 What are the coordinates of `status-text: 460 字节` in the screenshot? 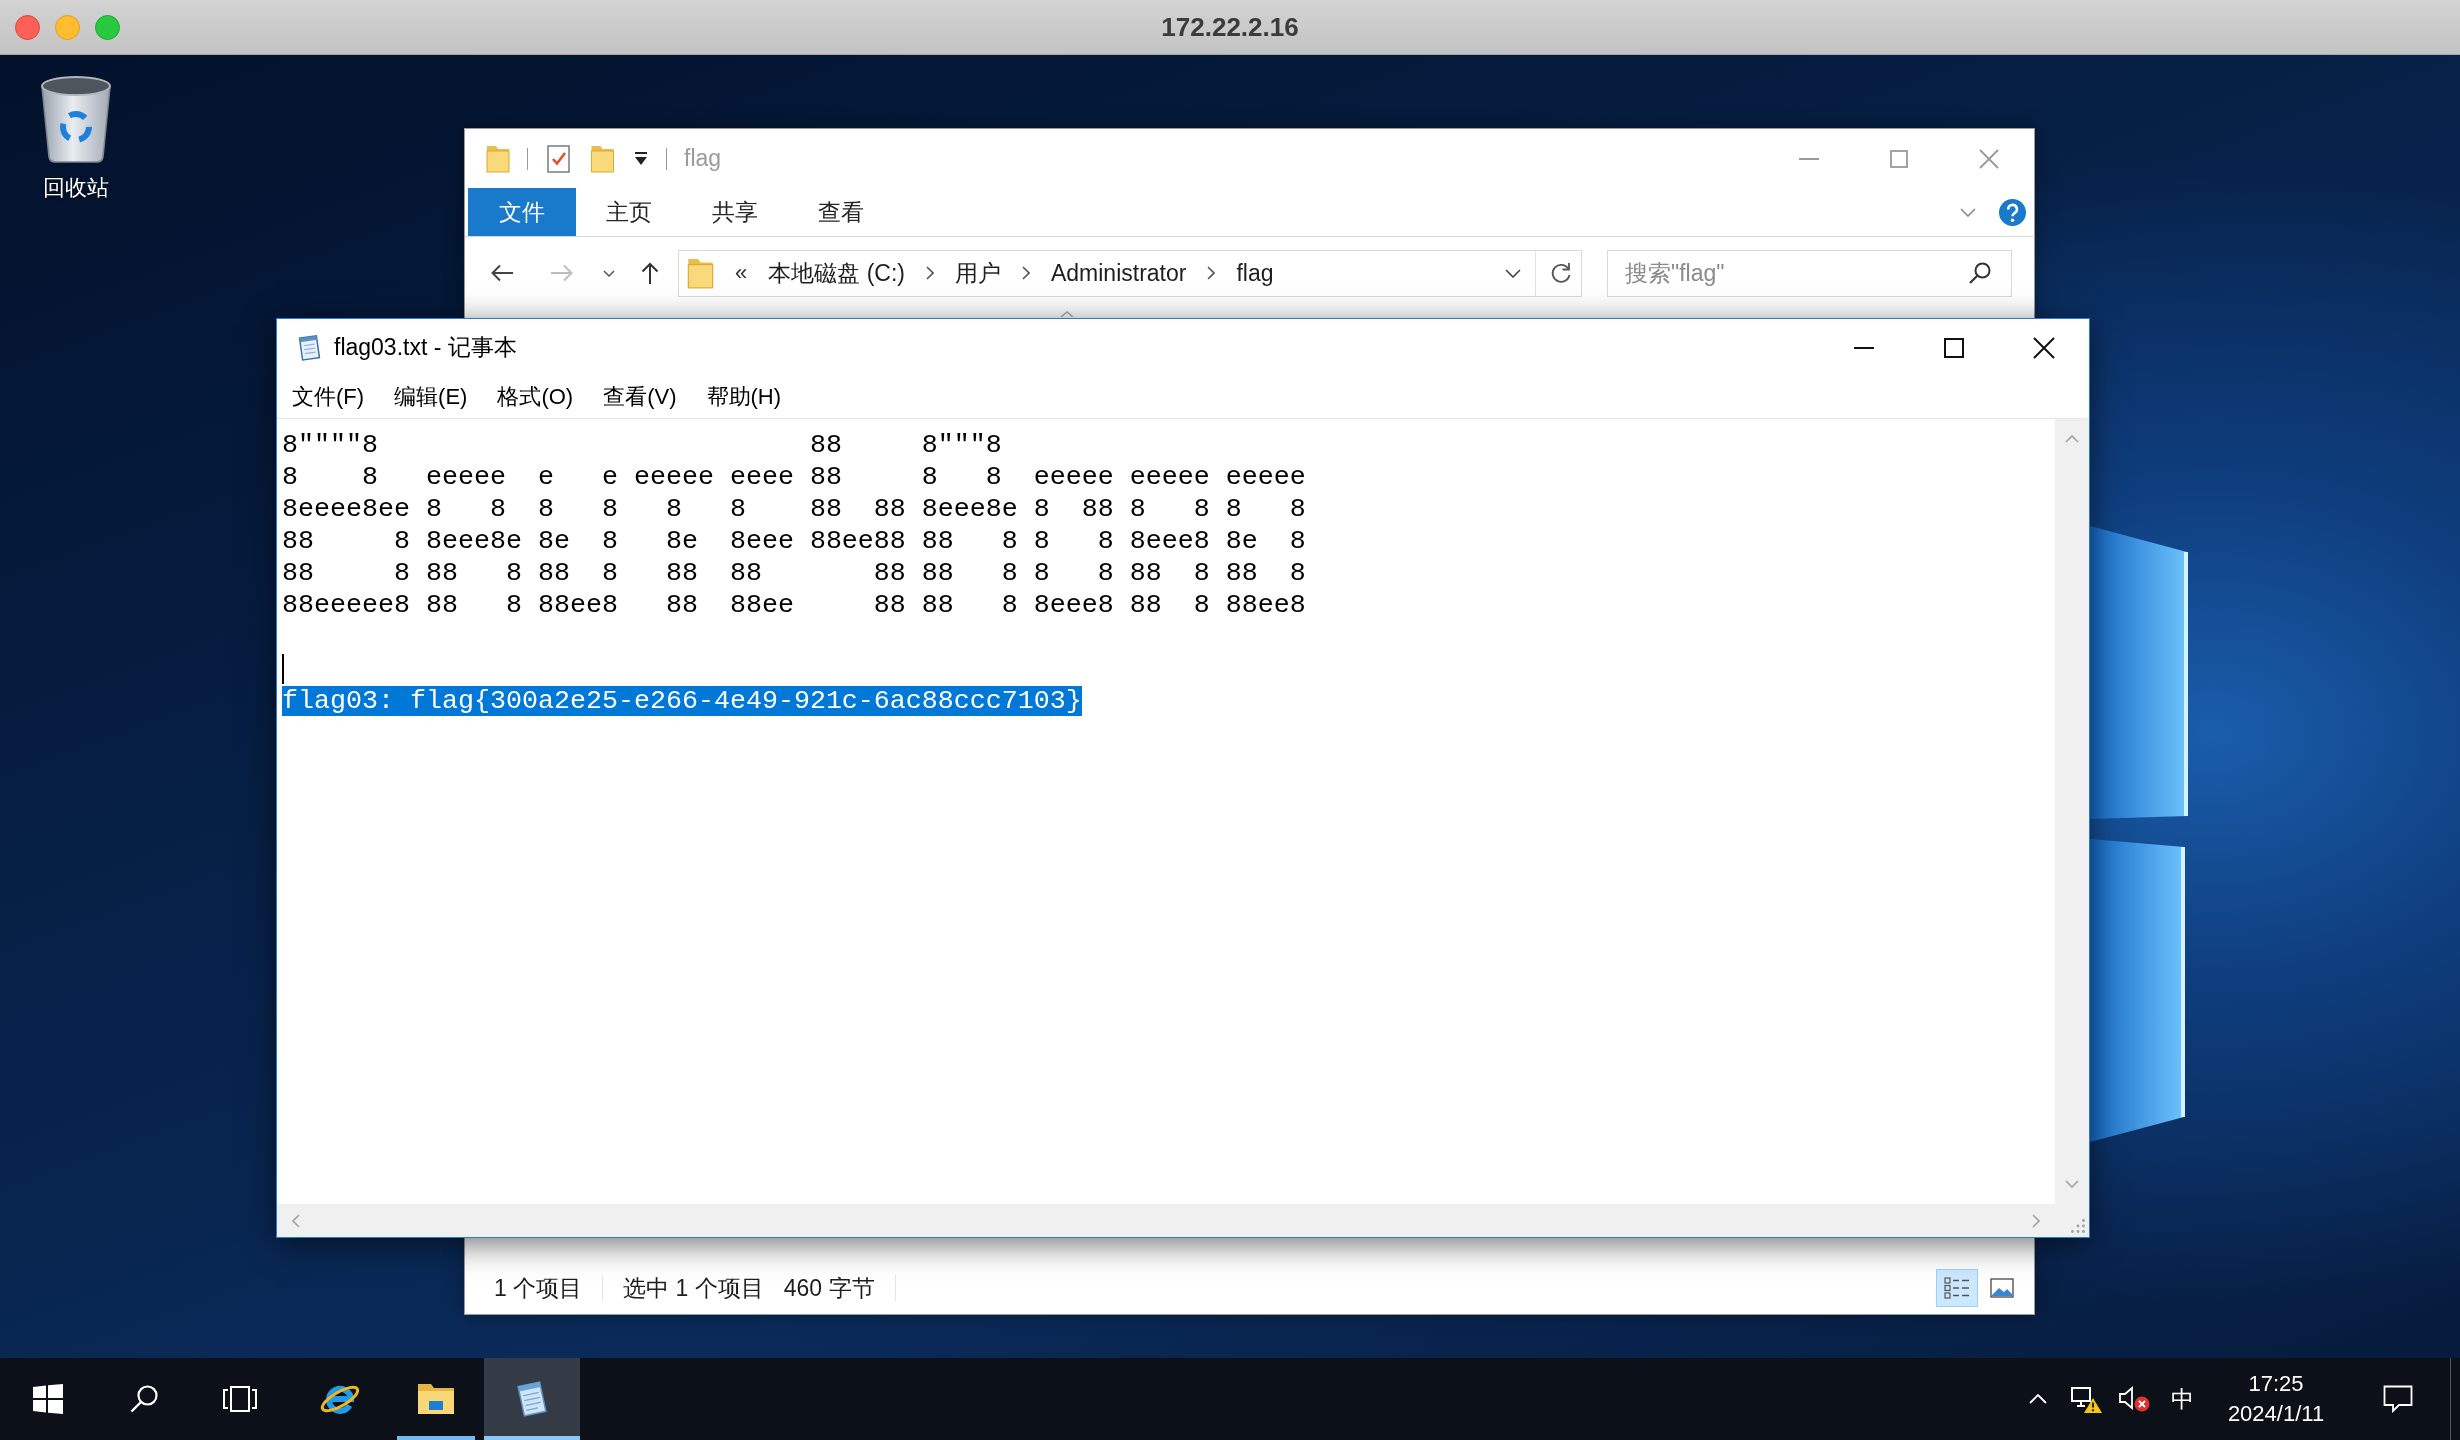 It's located at (829, 1288).